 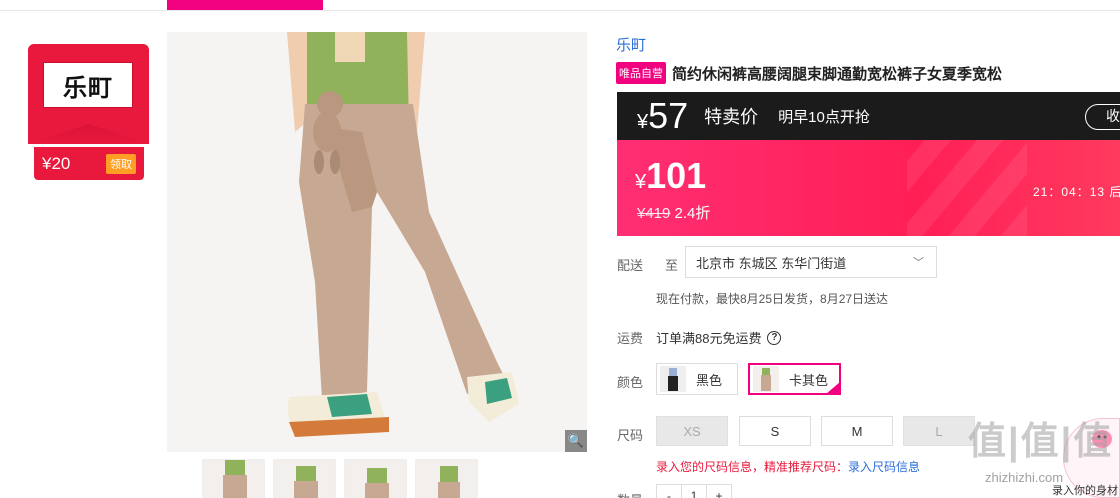 I want to click on size-recommend-tip: 录入您的尺码信息，精准推荐尺码：录入尺码信息, so click(x=788, y=466).